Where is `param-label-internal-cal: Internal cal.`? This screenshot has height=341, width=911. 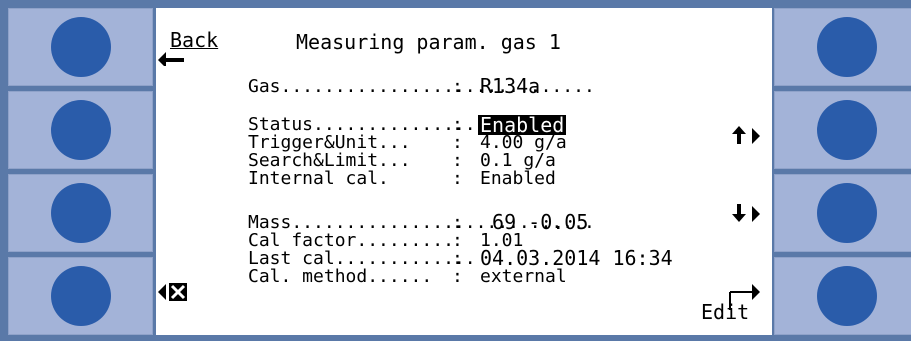
param-label-internal-cal: Internal cal. is located at coordinates (318, 178).